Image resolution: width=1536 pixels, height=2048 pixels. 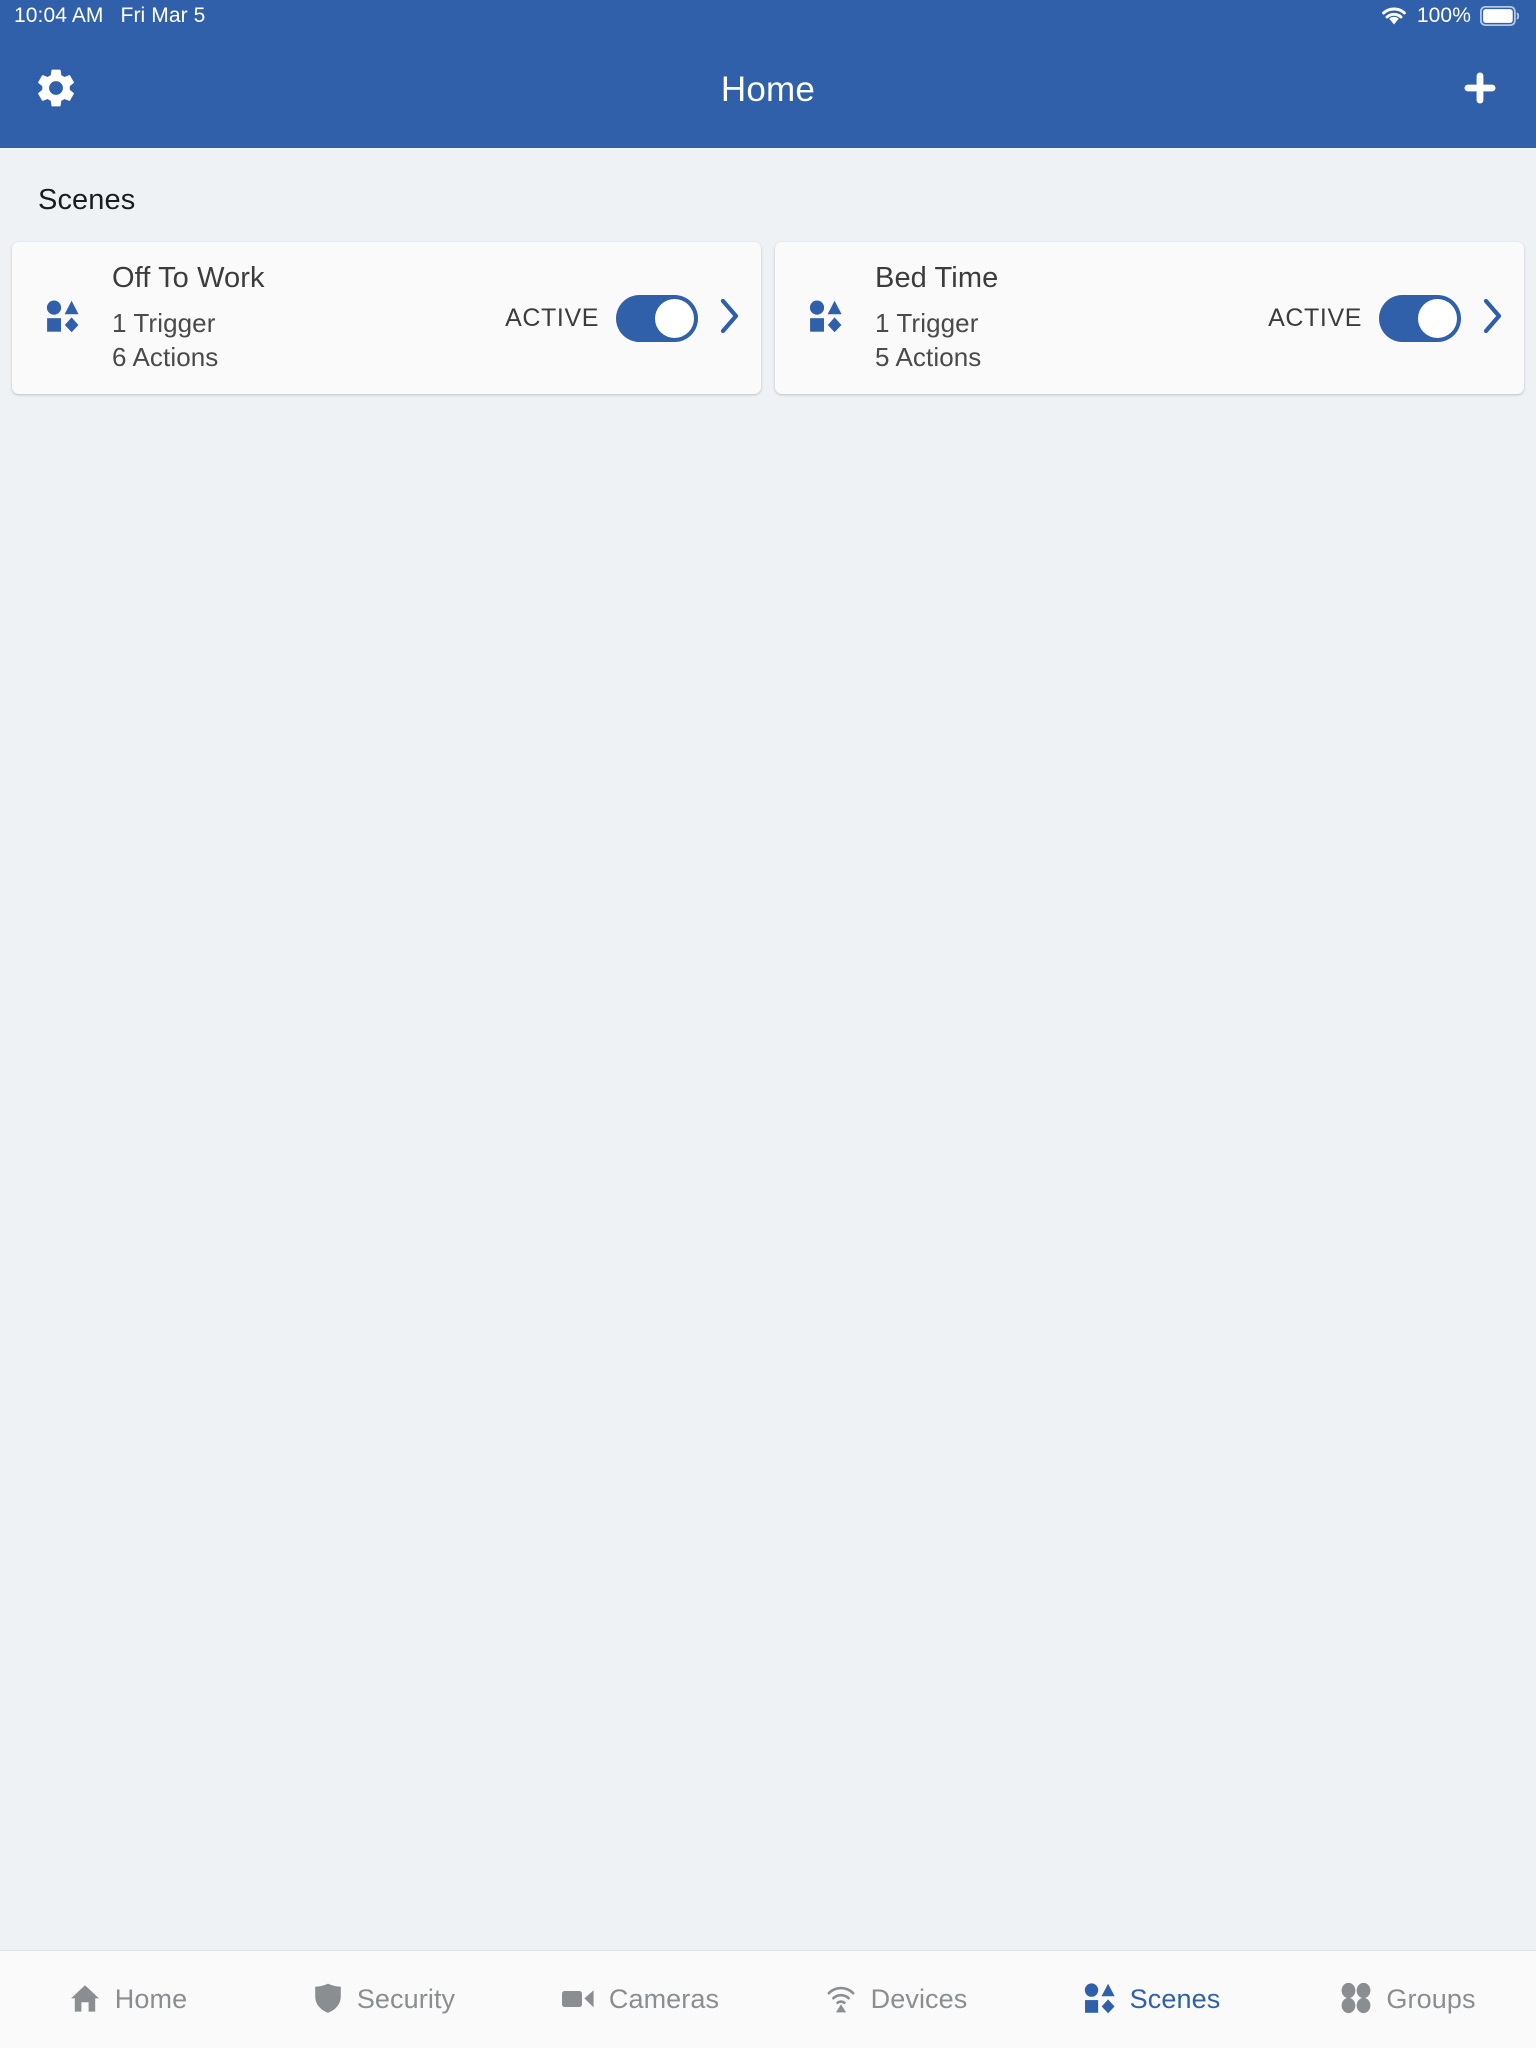 What do you see at coordinates (1175, 1999) in the screenshot?
I see `tab-label: Scenes` at bounding box center [1175, 1999].